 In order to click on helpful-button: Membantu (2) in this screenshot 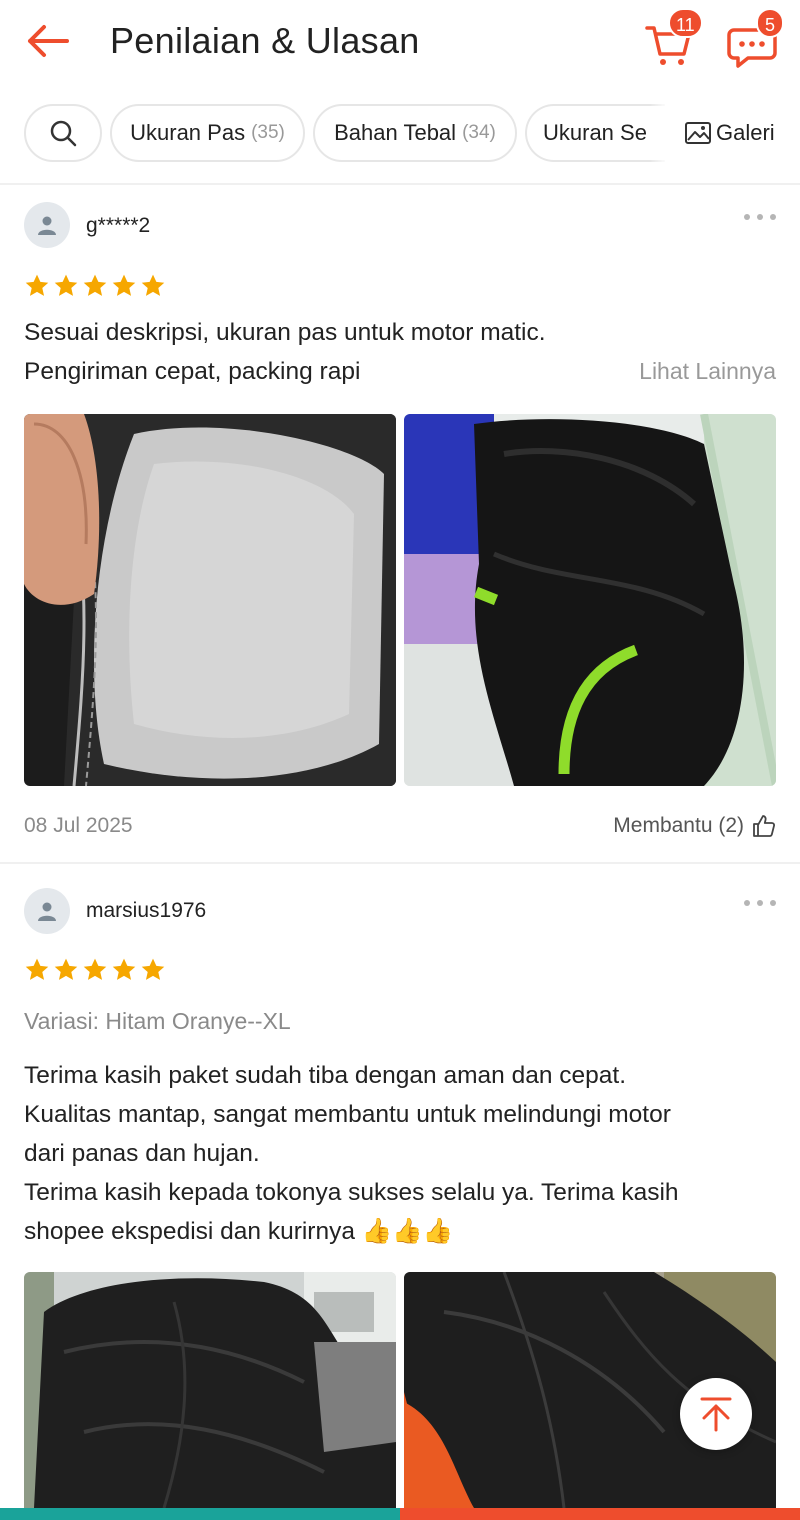, I will do `click(694, 826)`.